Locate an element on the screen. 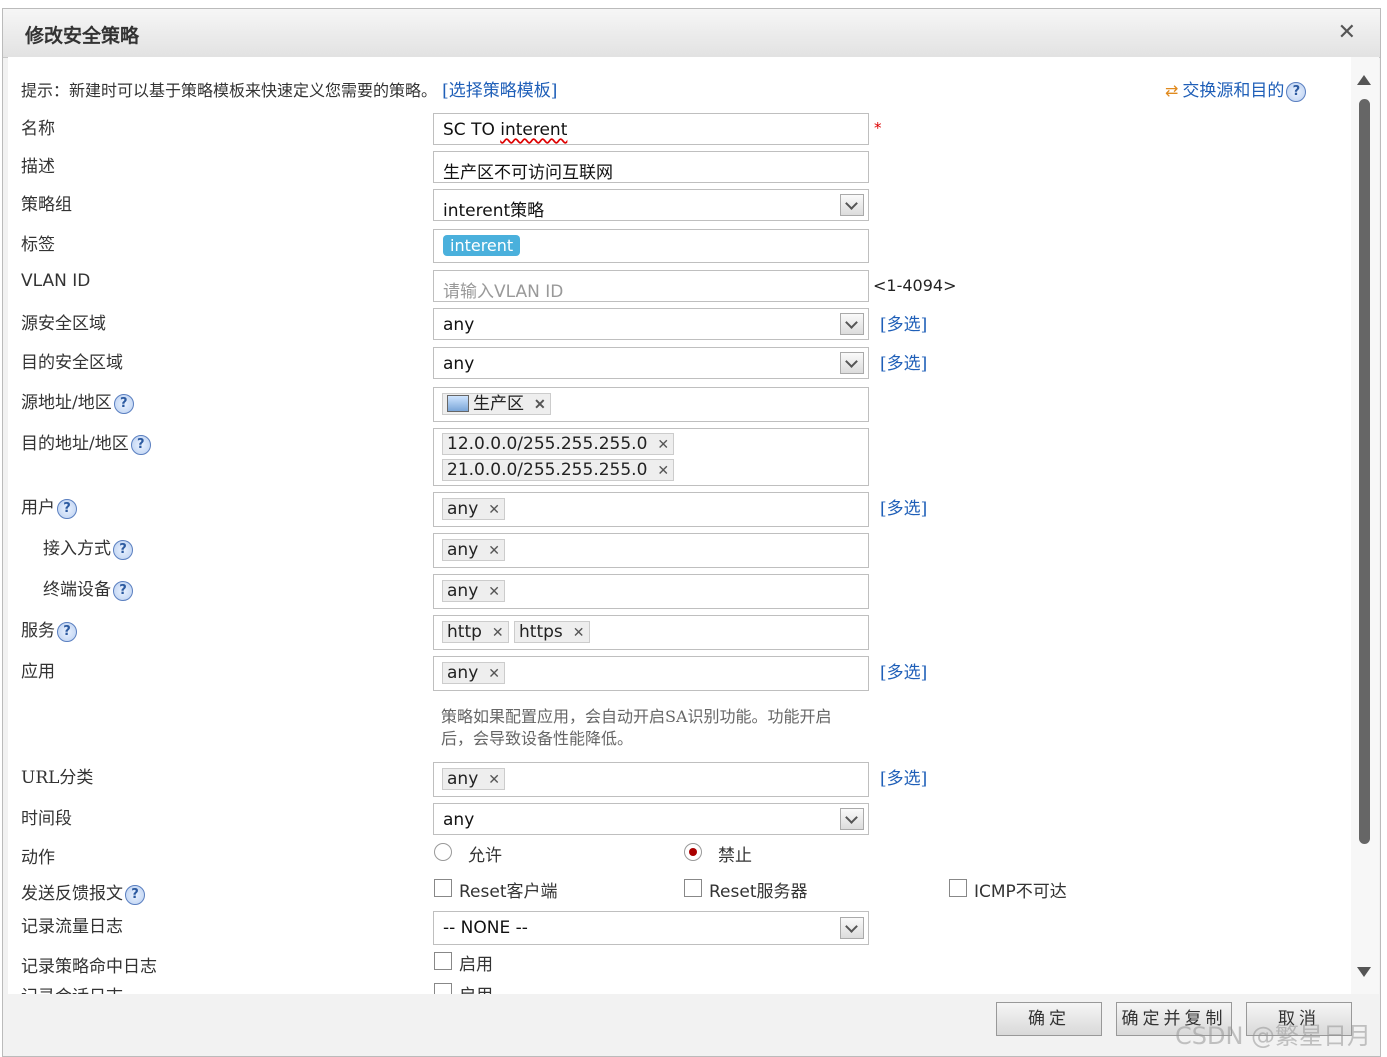  session-log-option: 启用 is located at coordinates (476, 987).